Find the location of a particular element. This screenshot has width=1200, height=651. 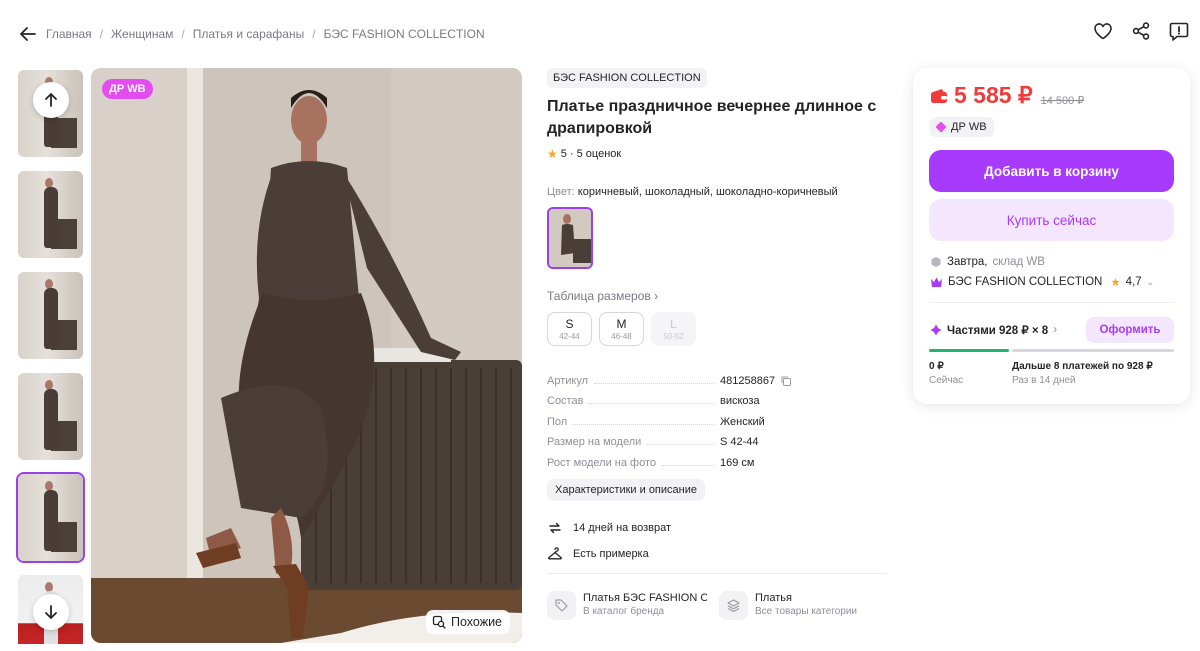

divider is located at coordinates (717, 573).